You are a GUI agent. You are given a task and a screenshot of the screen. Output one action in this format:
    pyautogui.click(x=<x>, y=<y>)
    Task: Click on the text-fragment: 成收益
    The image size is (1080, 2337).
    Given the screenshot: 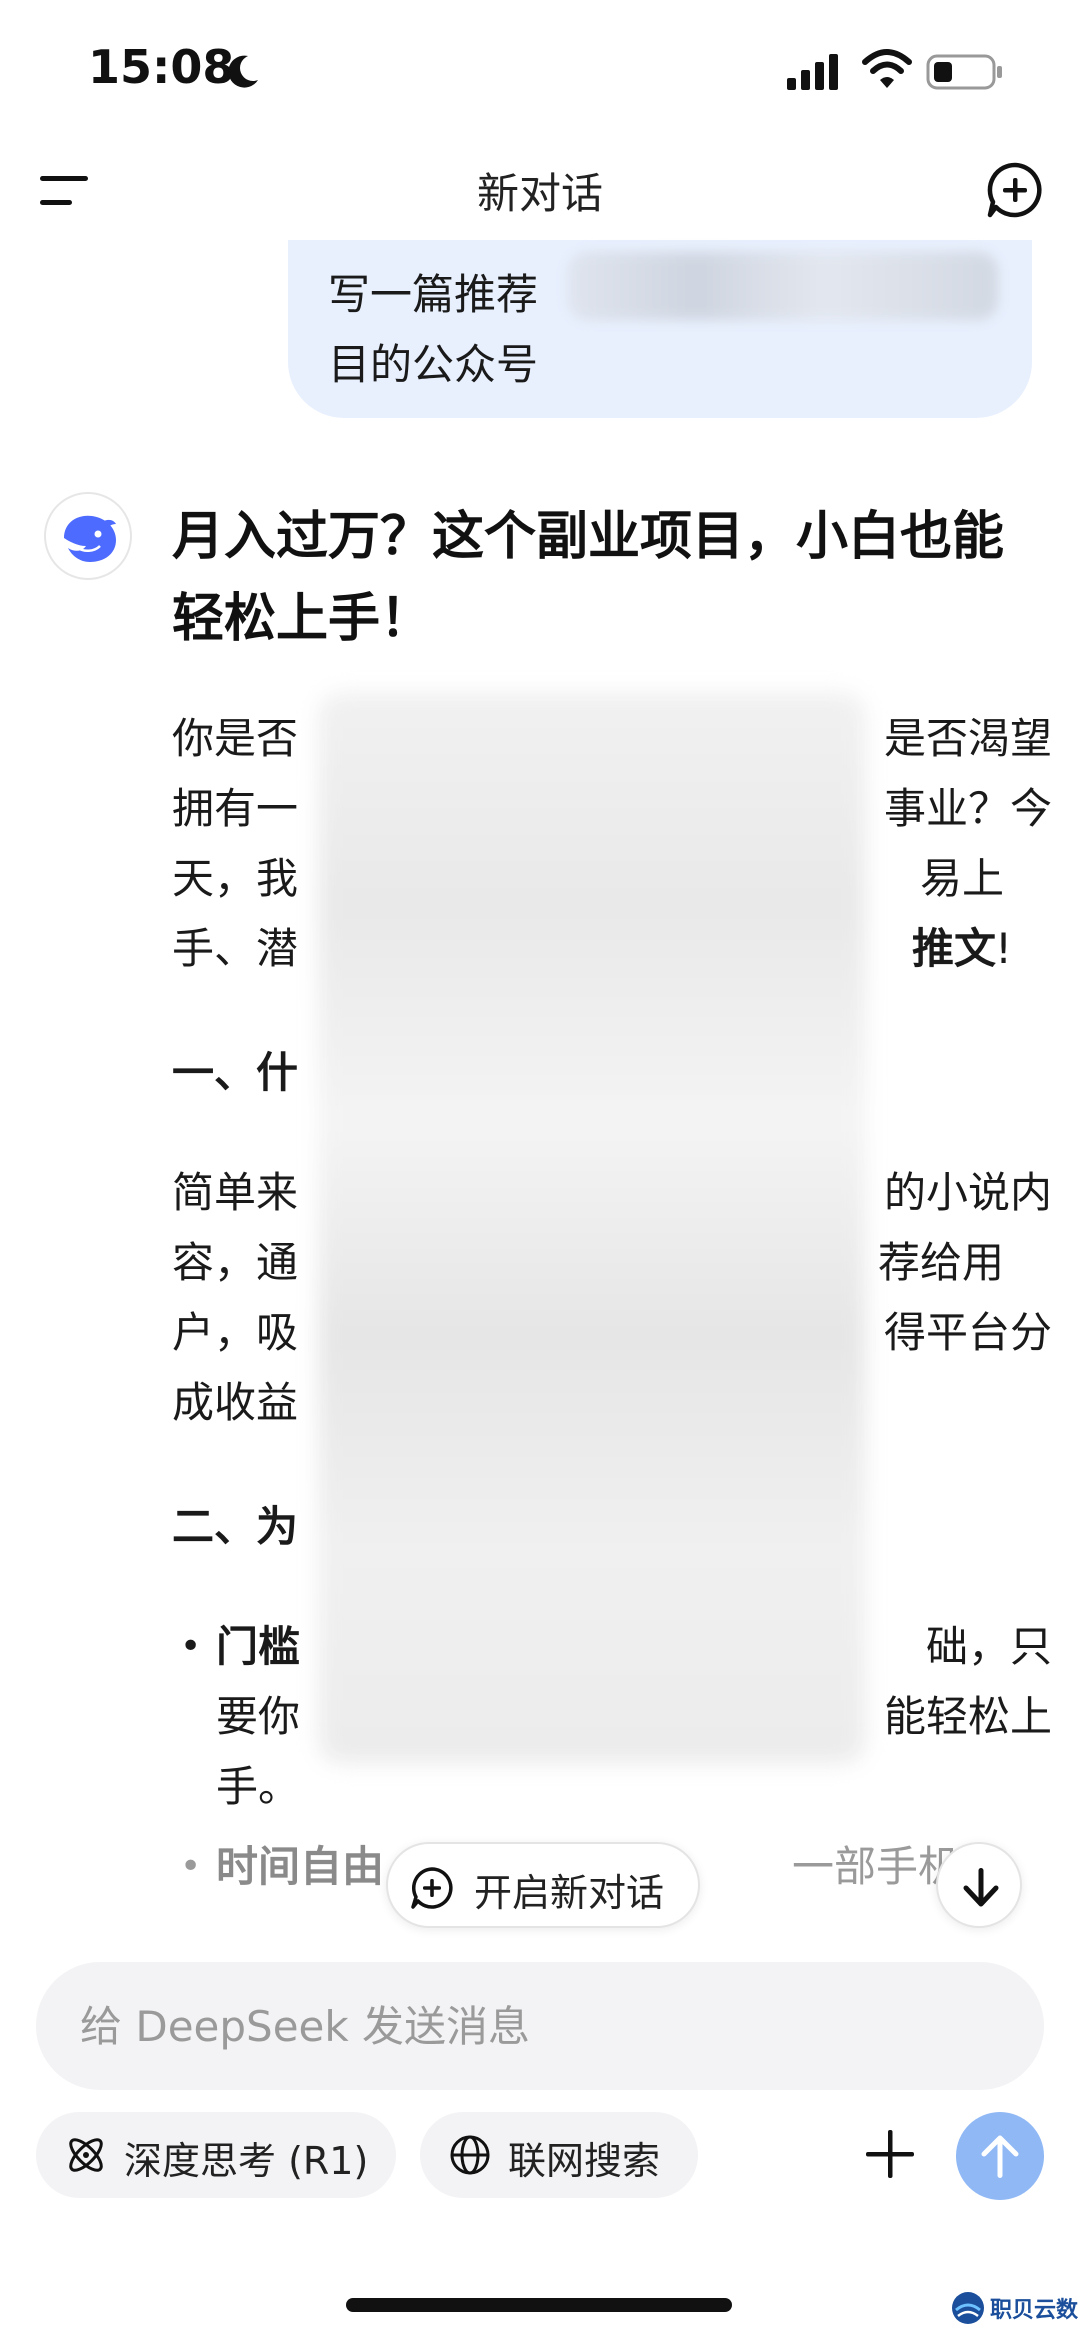 What is the action you would take?
    pyautogui.click(x=235, y=1402)
    